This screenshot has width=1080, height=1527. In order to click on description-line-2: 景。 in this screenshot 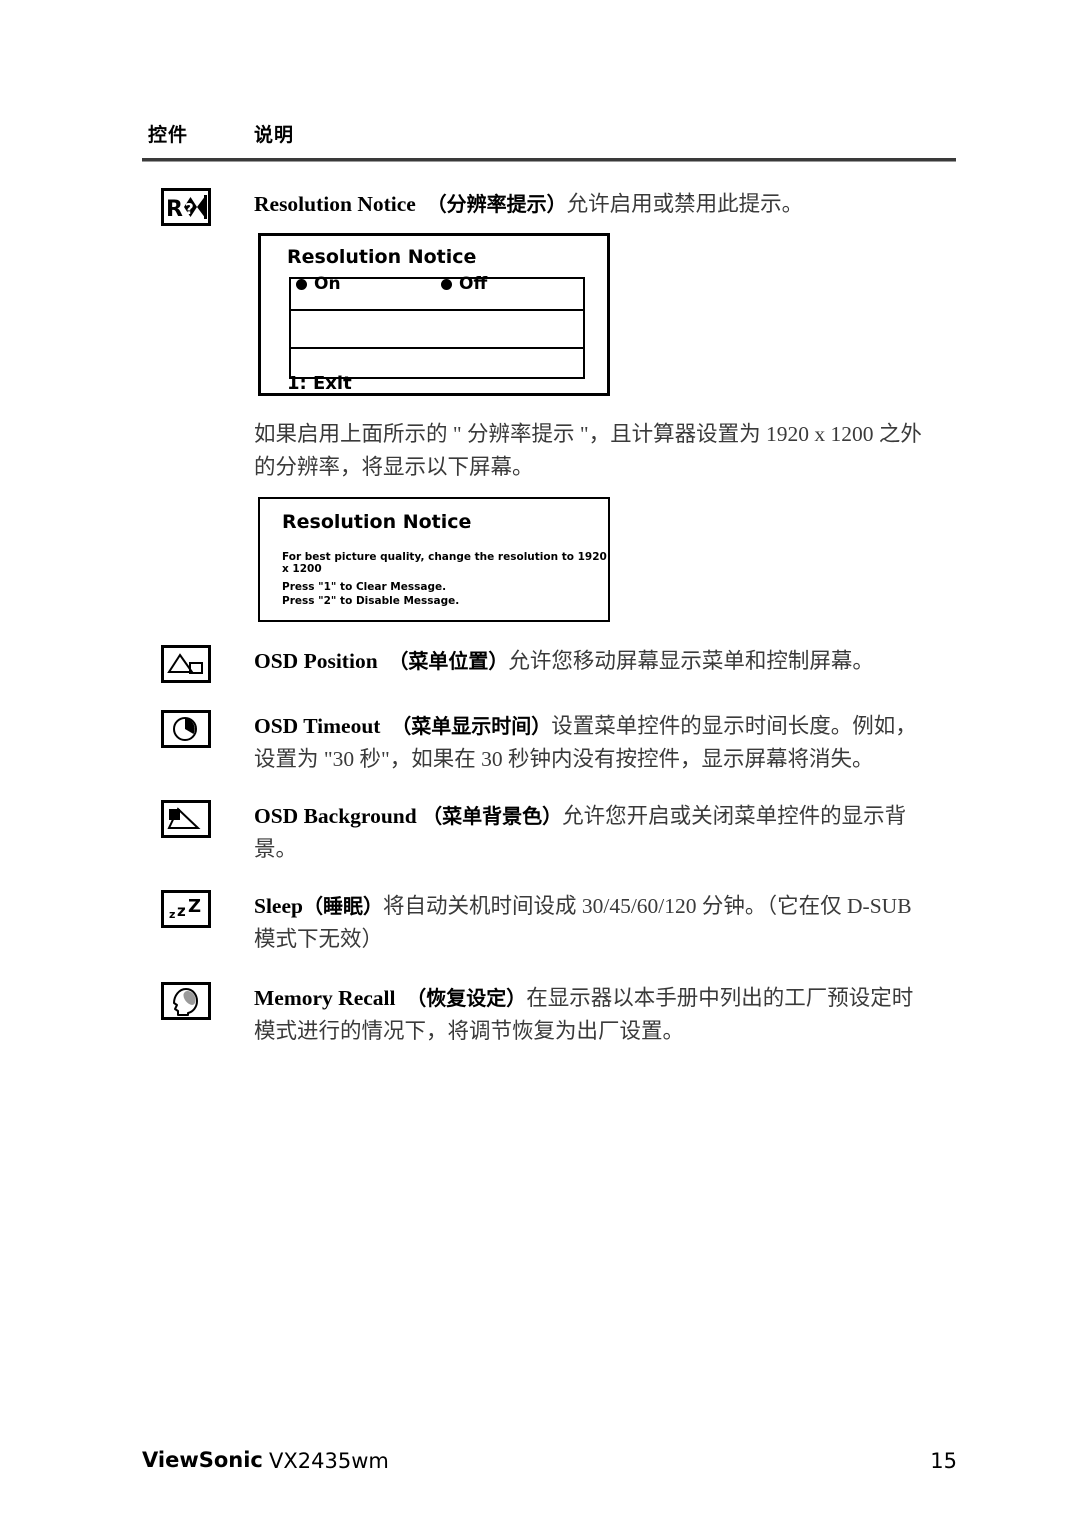, I will do `click(606, 849)`.